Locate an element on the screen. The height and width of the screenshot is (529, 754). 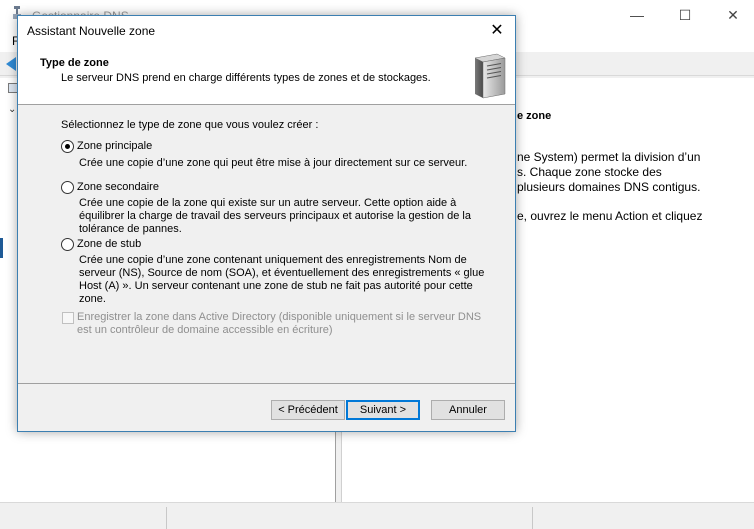
details-text-line: plusieurs domaines DNS contigus. is located at coordinates (609, 187).